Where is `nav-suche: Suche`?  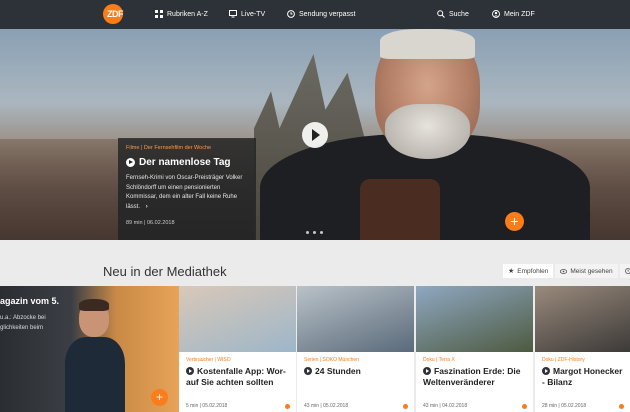
nav-suche: Suche is located at coordinates (453, 14).